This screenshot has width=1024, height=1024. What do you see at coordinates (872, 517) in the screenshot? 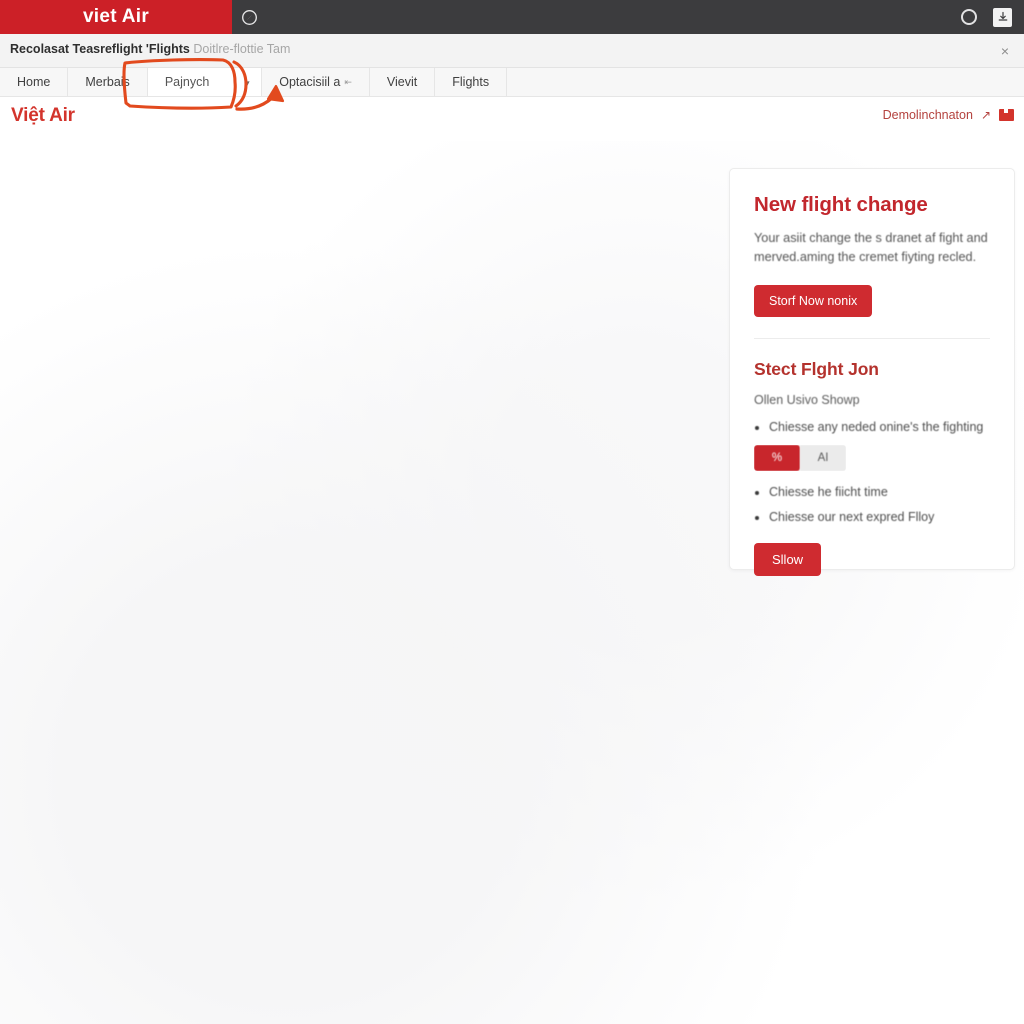
I see `list-item: Chiesse our next expred Flloy` at bounding box center [872, 517].